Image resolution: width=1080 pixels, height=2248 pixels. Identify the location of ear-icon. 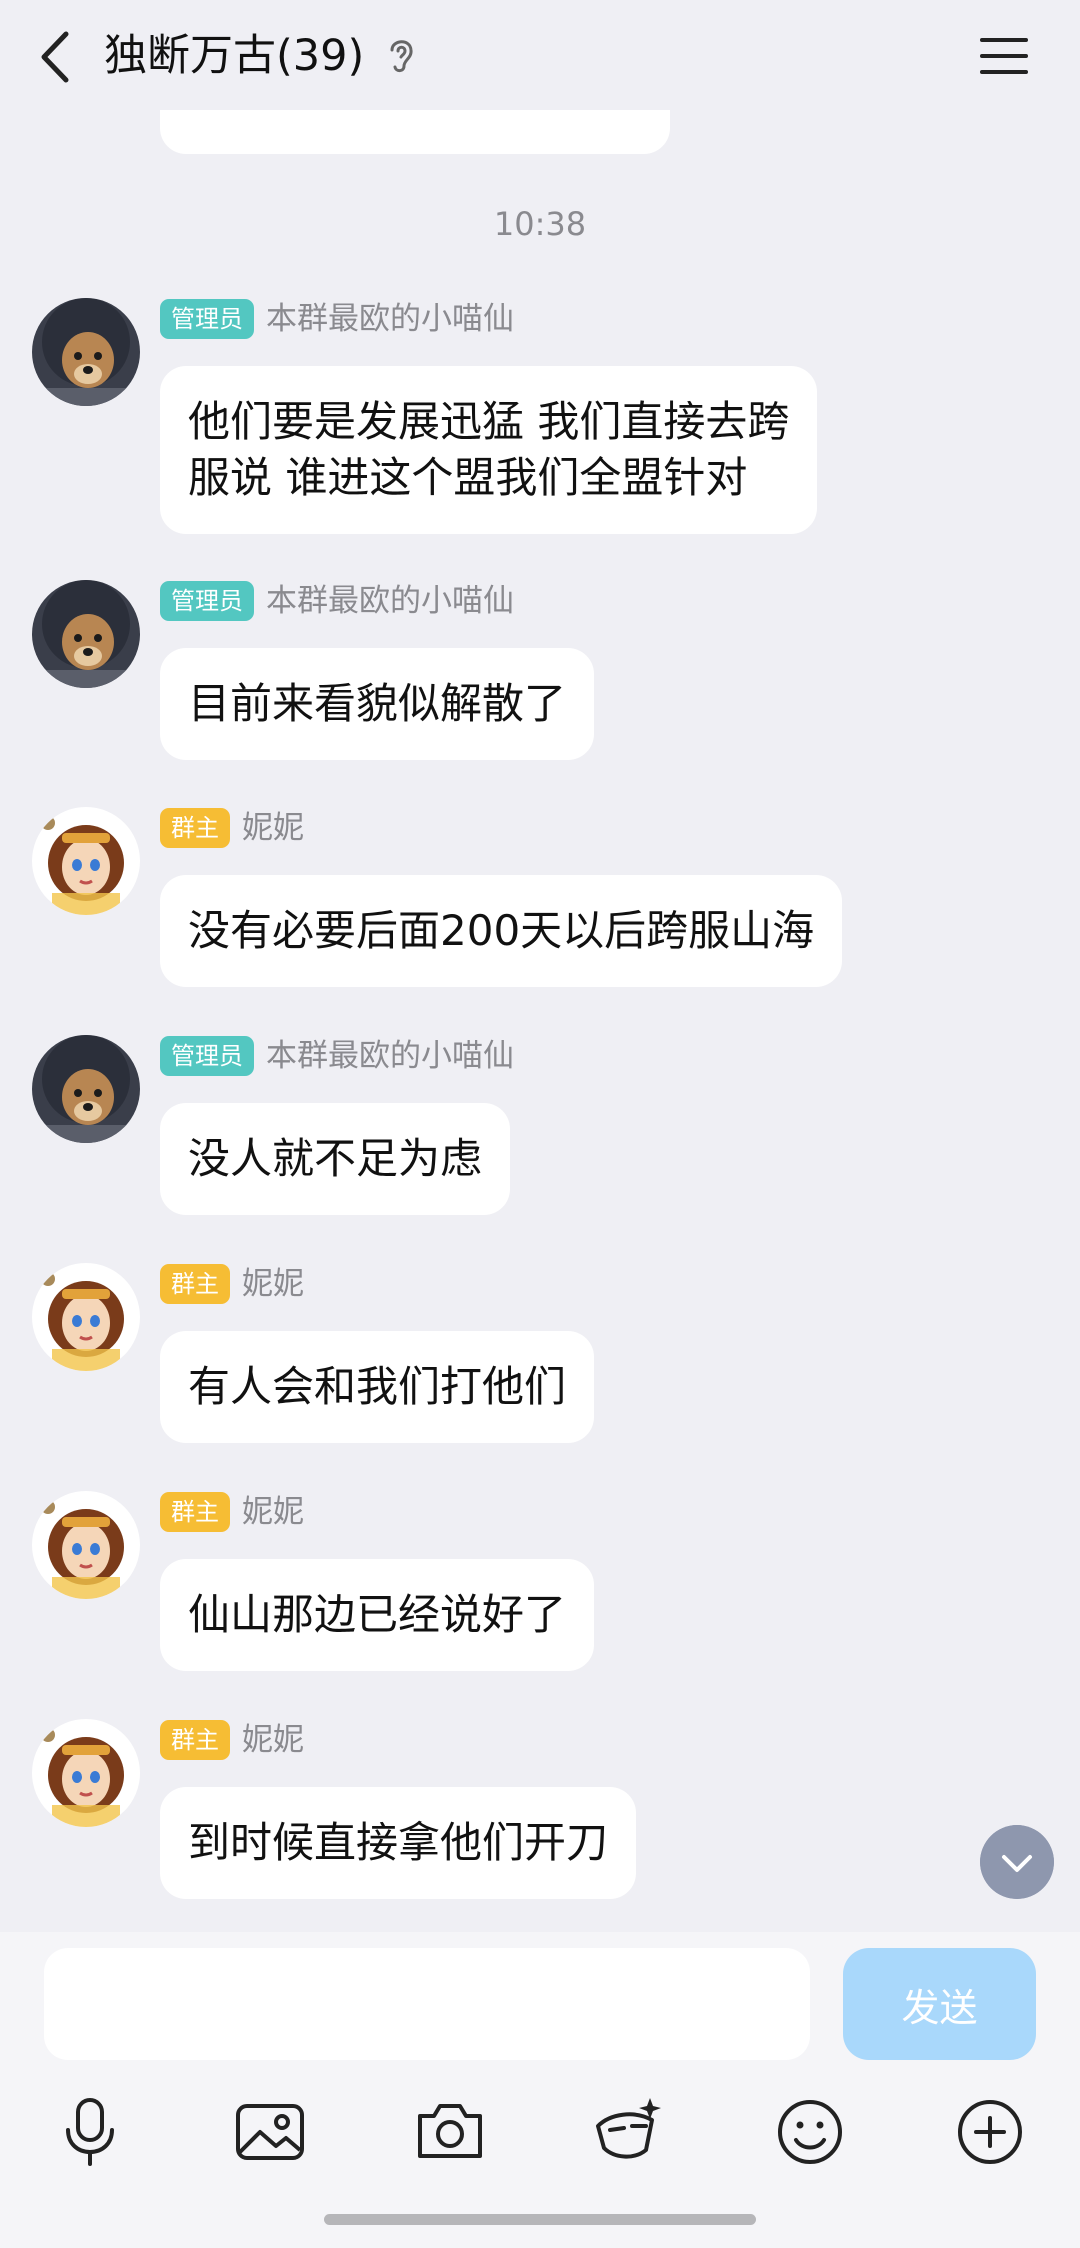
(401, 55).